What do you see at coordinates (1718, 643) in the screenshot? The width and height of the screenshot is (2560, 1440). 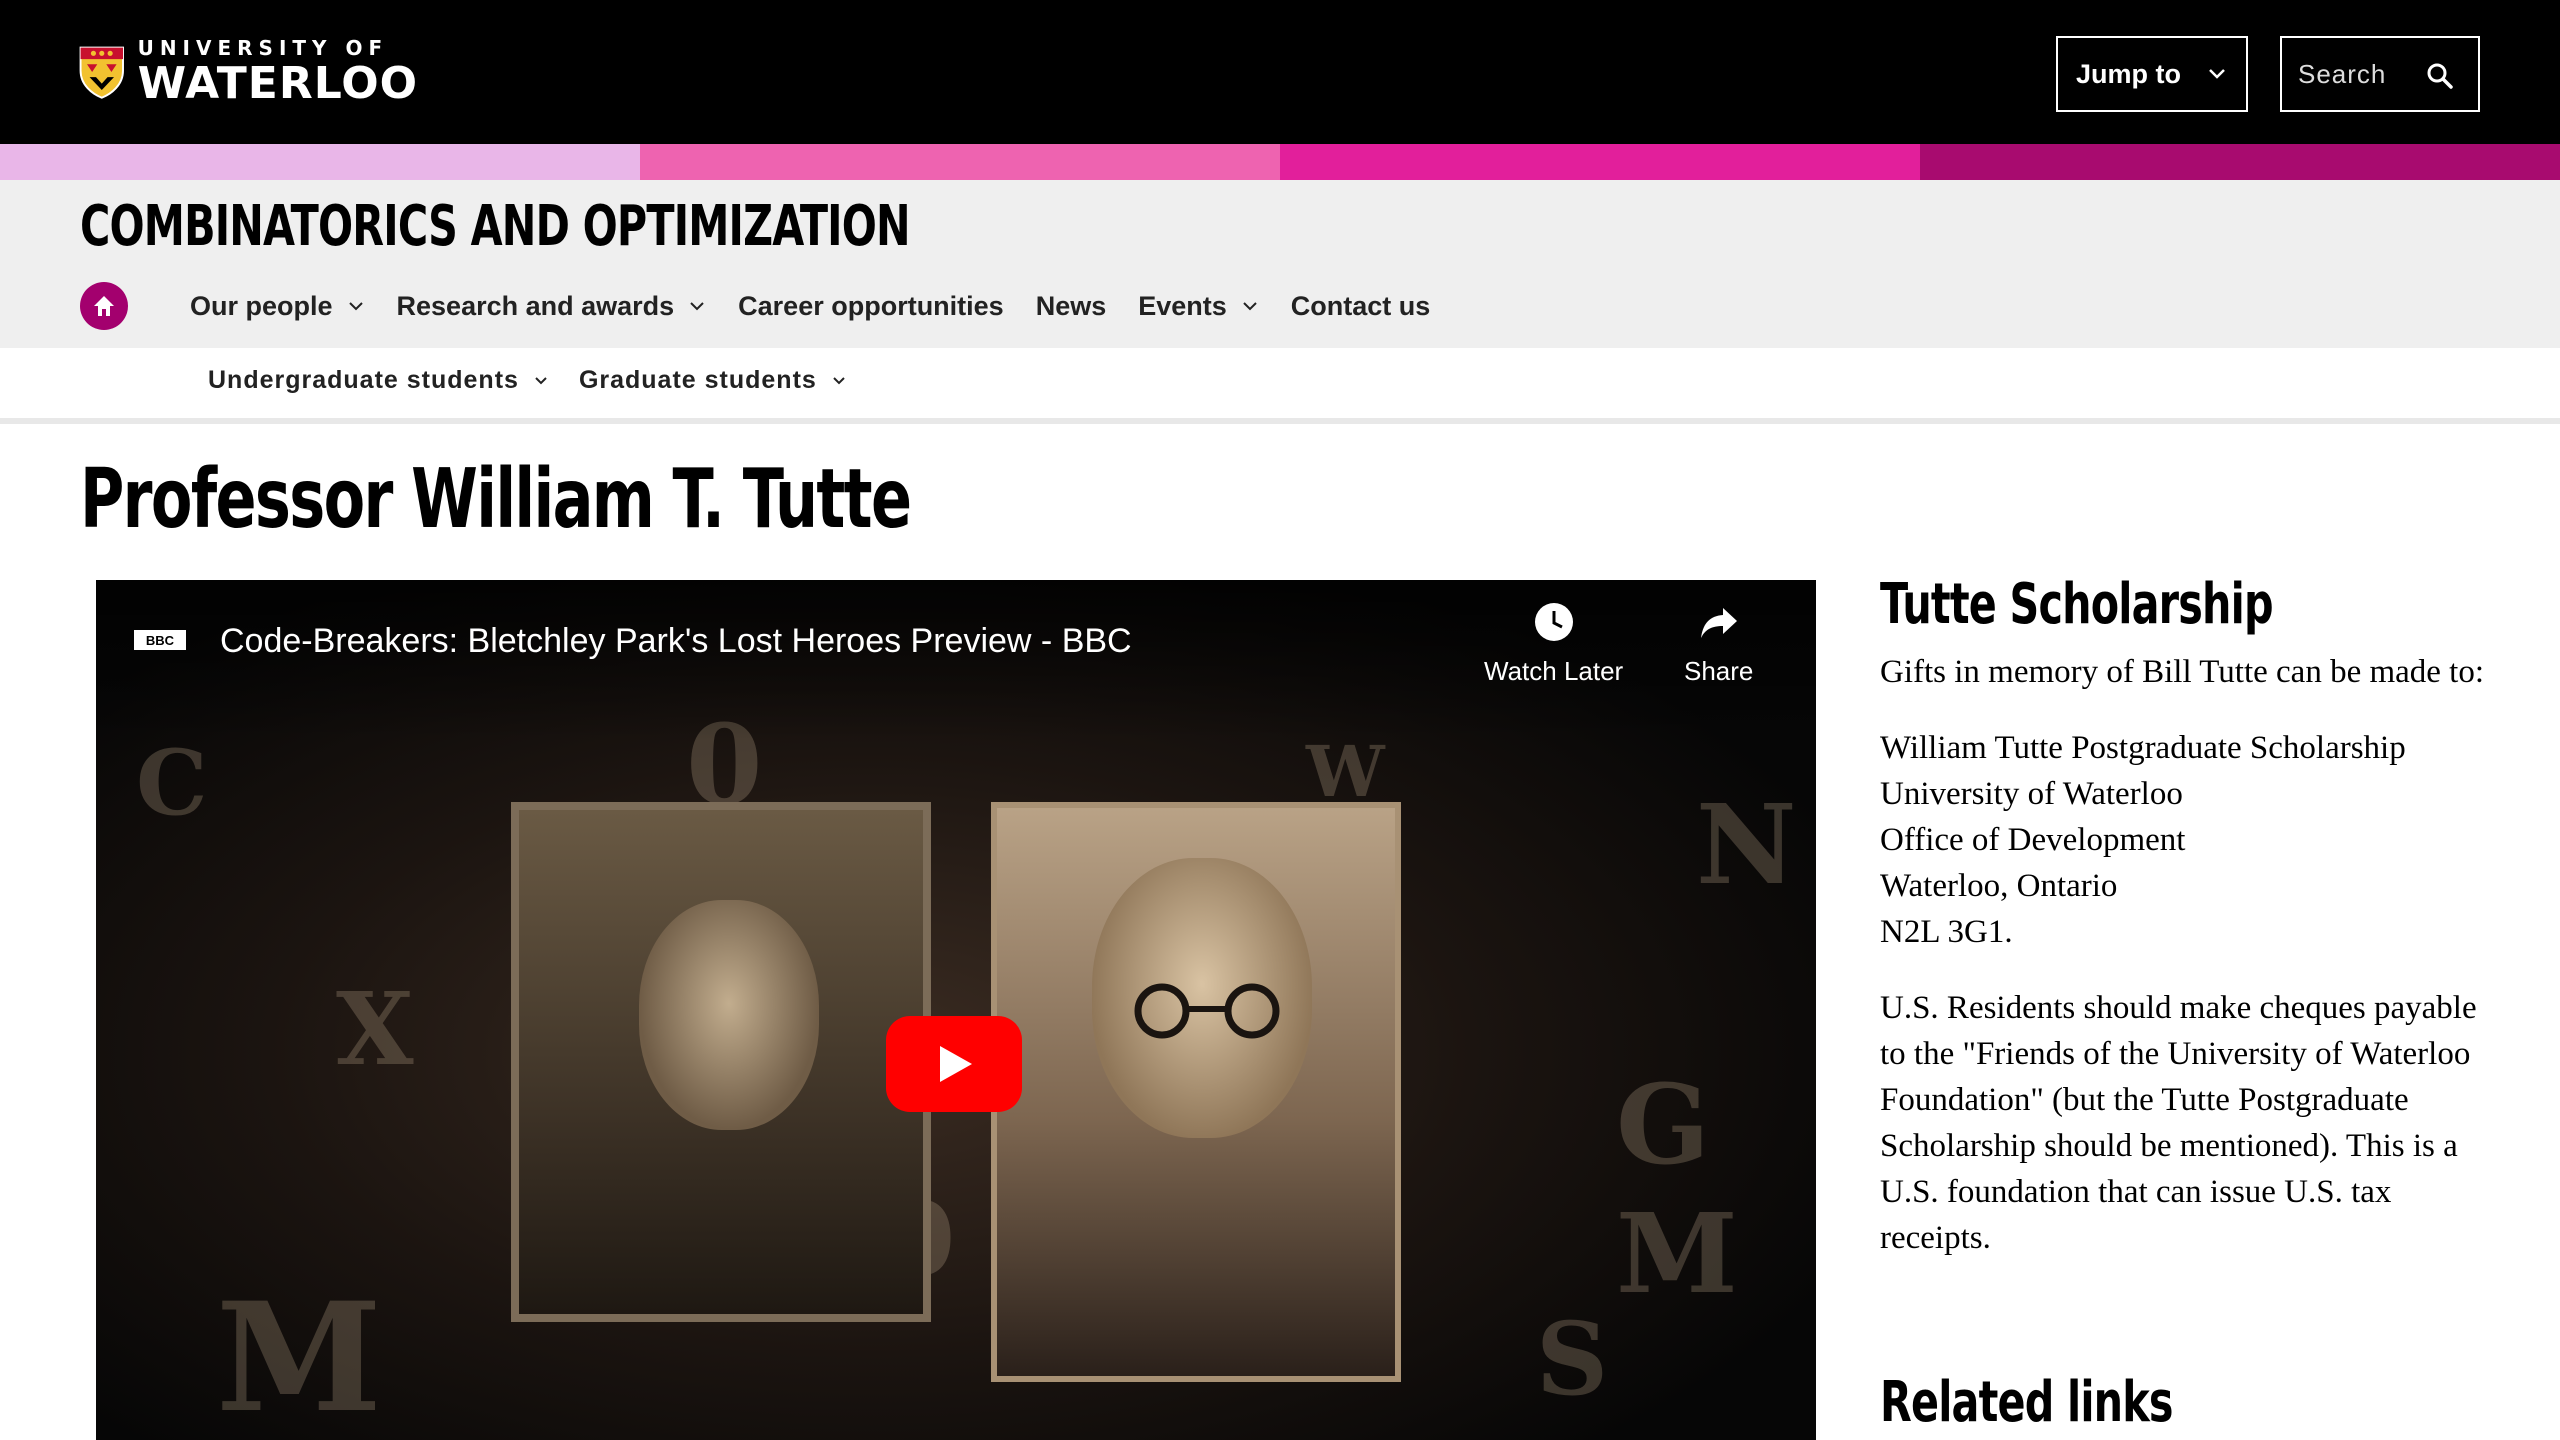 I see `share-button: Share` at bounding box center [1718, 643].